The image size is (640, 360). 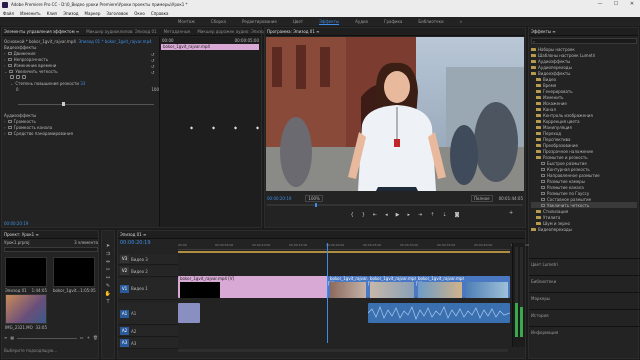 I want to click on workspace-overflow-button: », so click(x=461, y=21).